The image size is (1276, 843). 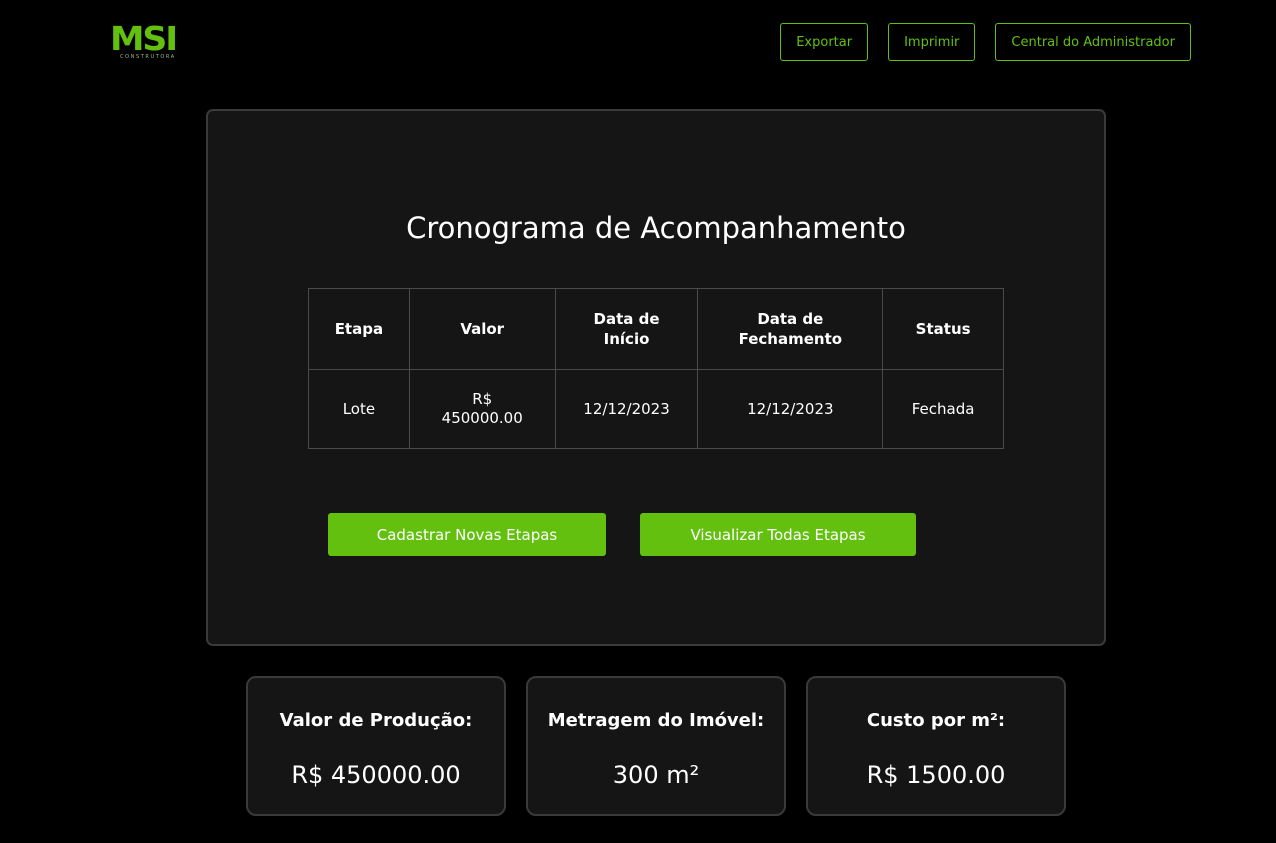 I want to click on logo-mark: MSI, so click(x=144, y=38).